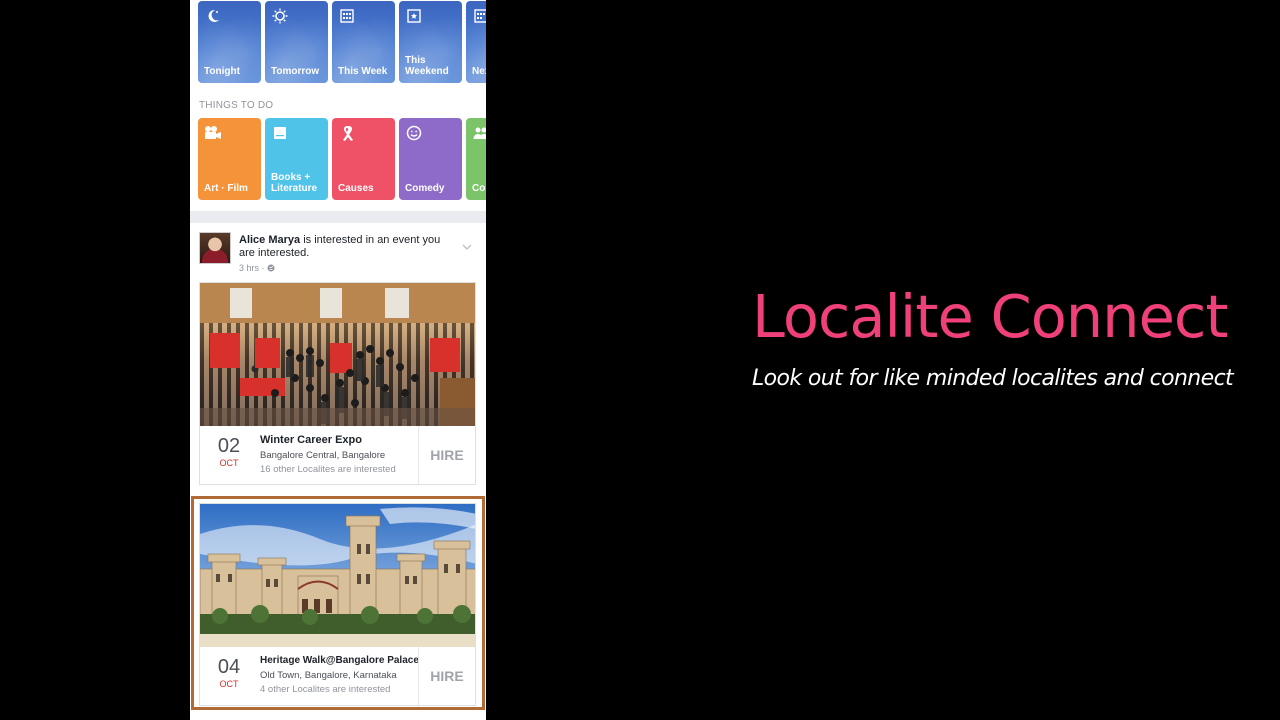 This screenshot has width=1280, height=720. I want to click on event-date: 02 OCT, so click(229, 455).